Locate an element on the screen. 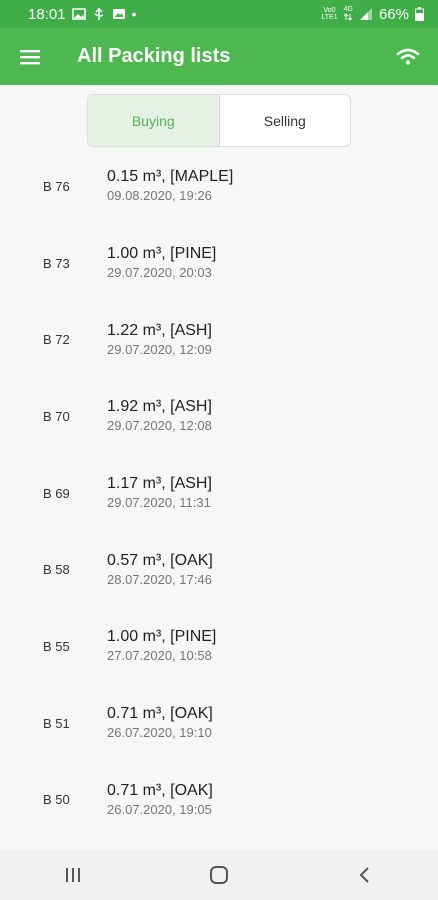 The height and width of the screenshot is (900, 438). item-code: B 50 is located at coordinates (56, 800).